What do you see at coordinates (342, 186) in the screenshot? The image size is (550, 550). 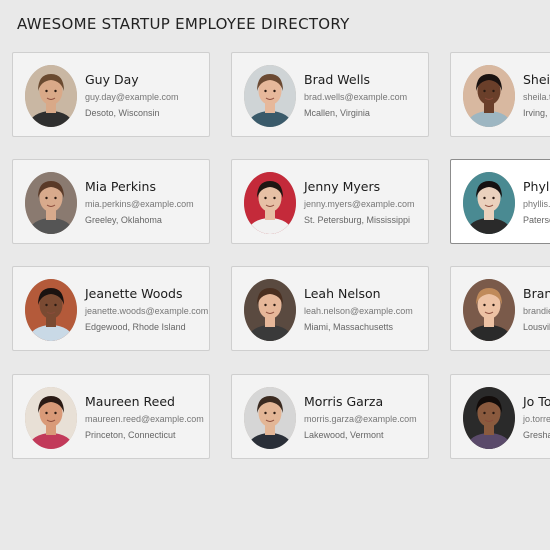 I see `employee-name: Jenny Myers` at bounding box center [342, 186].